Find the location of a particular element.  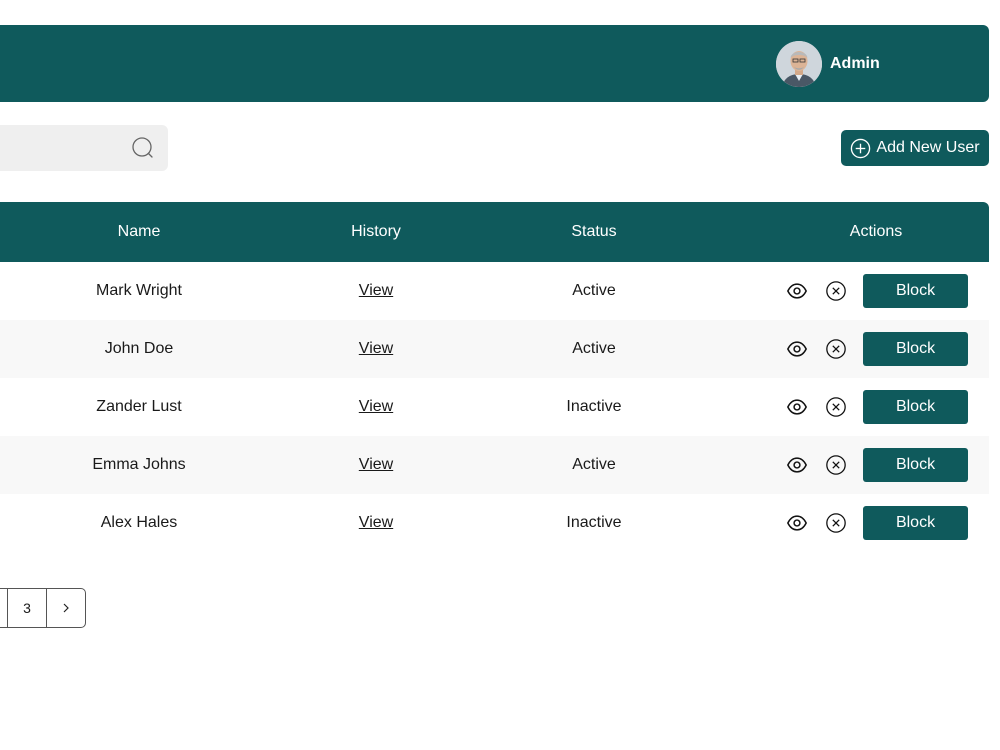

user-menu: Admin is located at coordinates (828, 64).